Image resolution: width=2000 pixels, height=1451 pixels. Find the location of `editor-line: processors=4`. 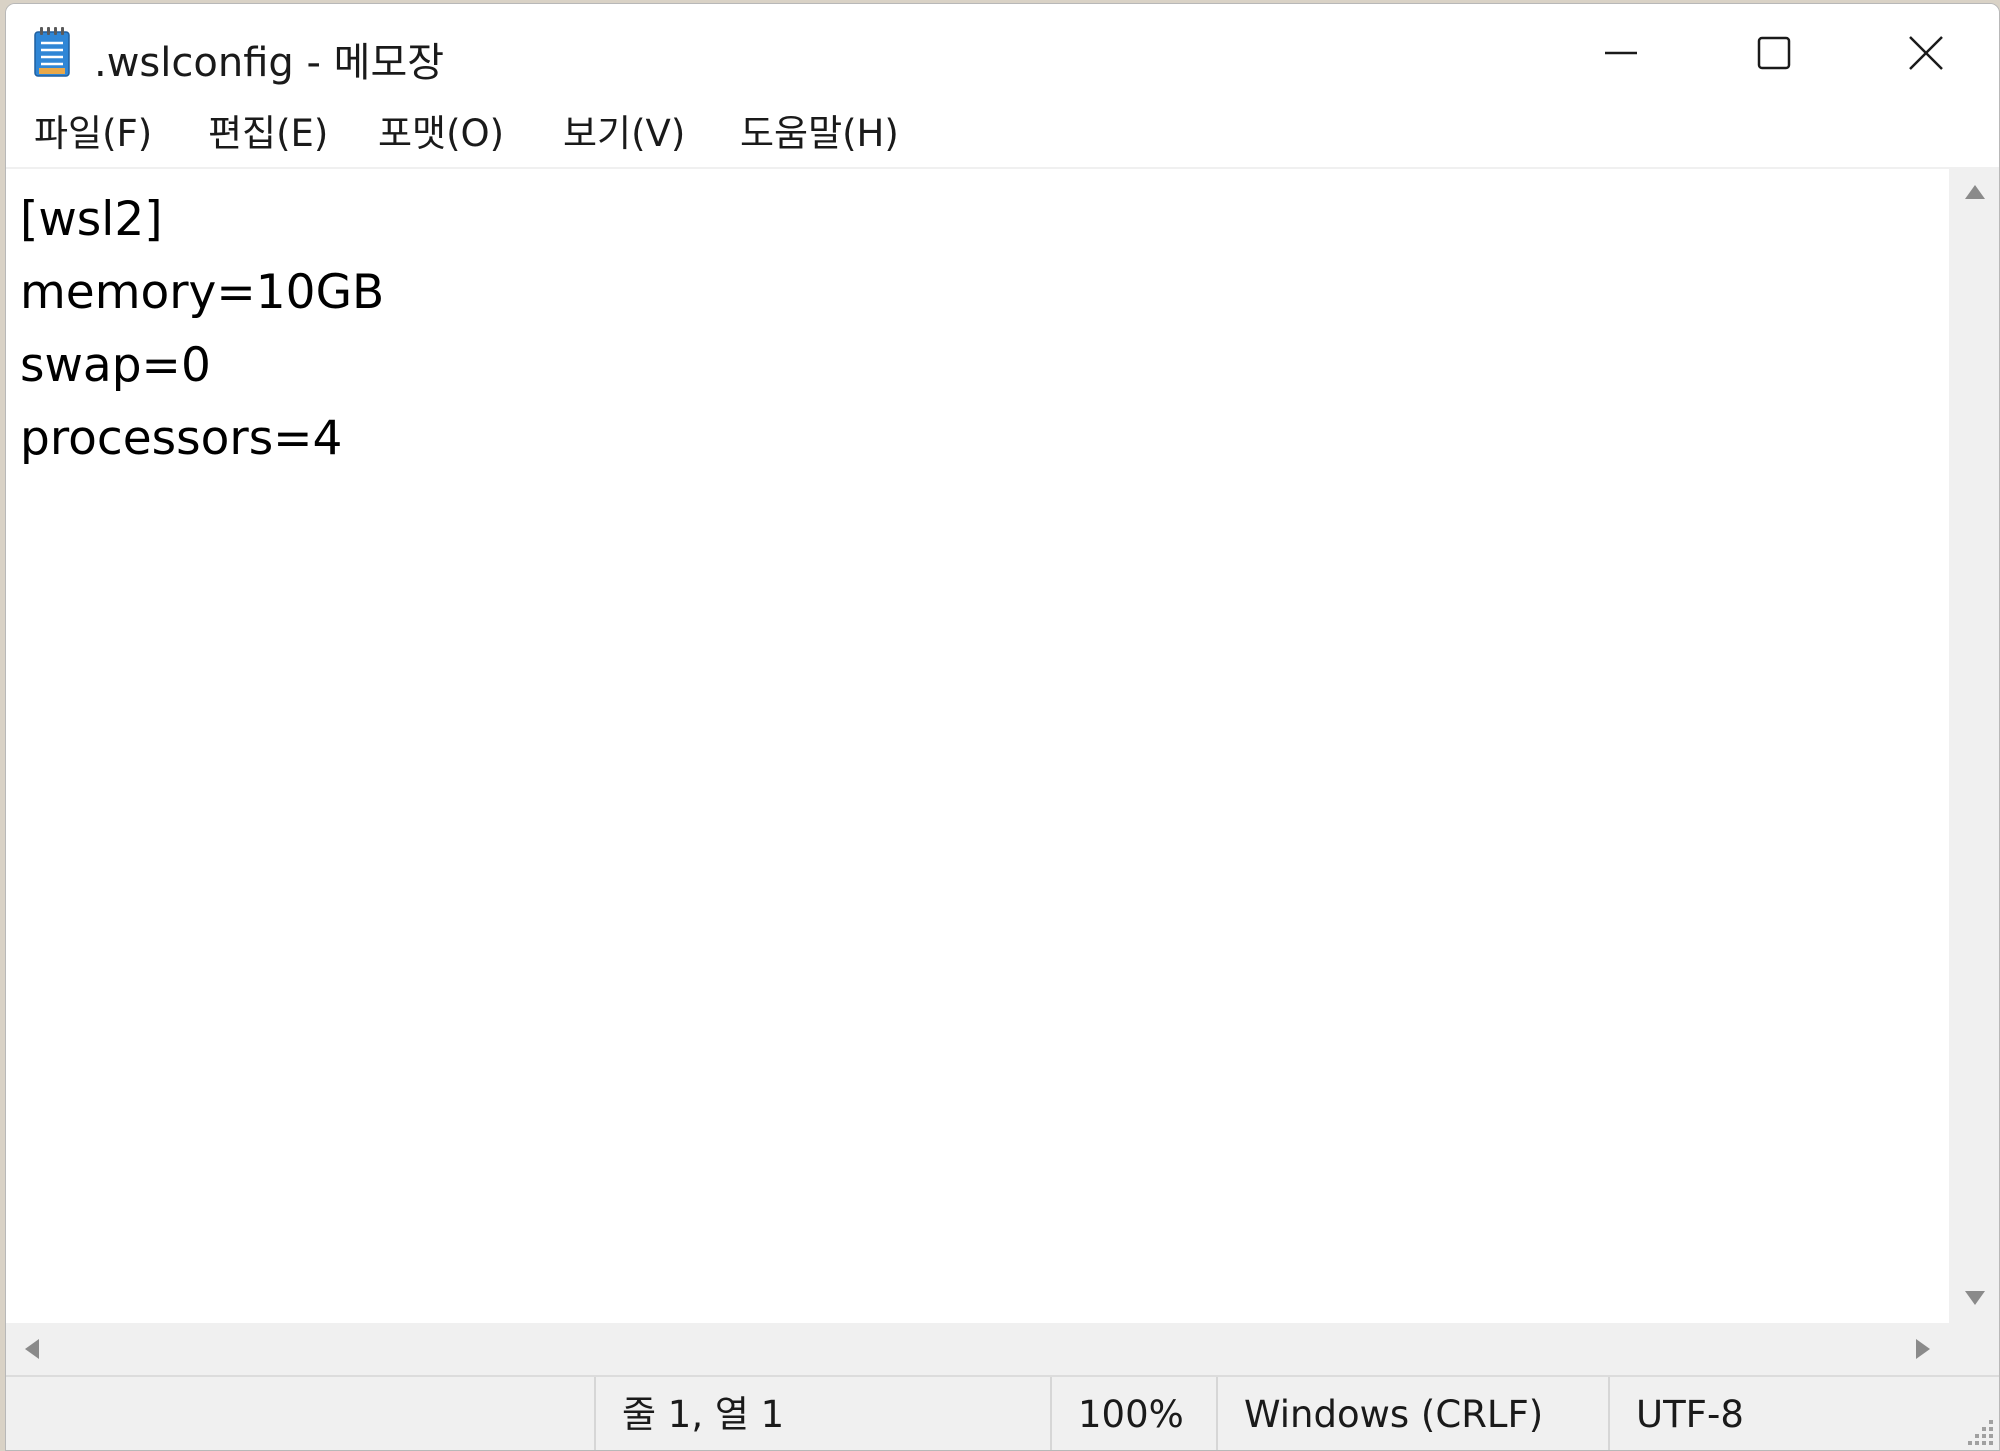

editor-line: processors=4 is located at coordinates (181, 438).